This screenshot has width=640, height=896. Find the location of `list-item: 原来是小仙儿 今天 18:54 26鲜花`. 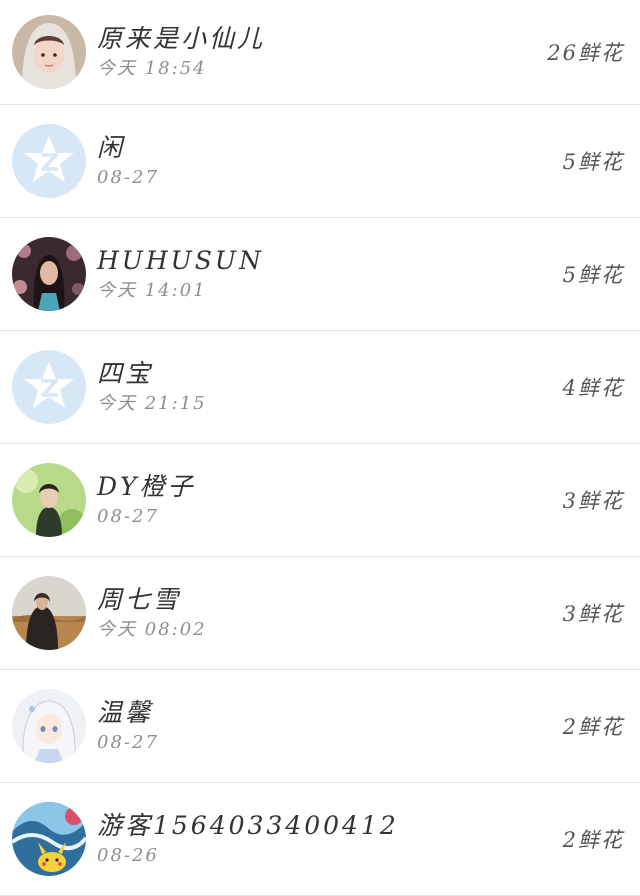

list-item: 原来是小仙儿 今天 18:54 26鲜花 is located at coordinates (320, 52).